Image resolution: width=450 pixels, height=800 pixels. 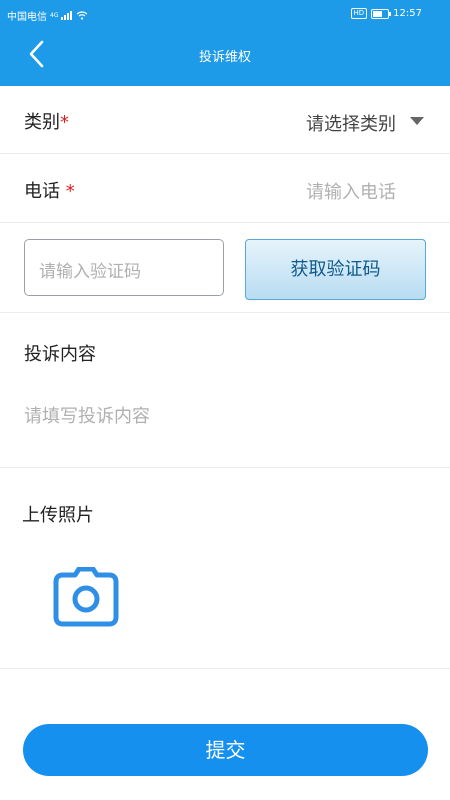 What do you see at coordinates (47, 15) in the screenshot?
I see `status-left: 中国电信 4G` at bounding box center [47, 15].